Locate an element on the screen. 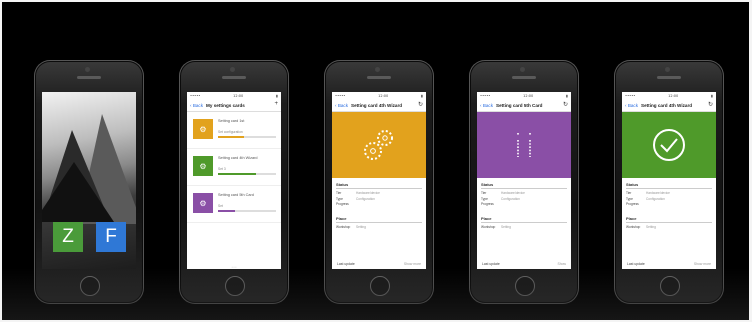 This screenshot has height=322, width=752. phone-home: Z F is located at coordinates (89, 182).